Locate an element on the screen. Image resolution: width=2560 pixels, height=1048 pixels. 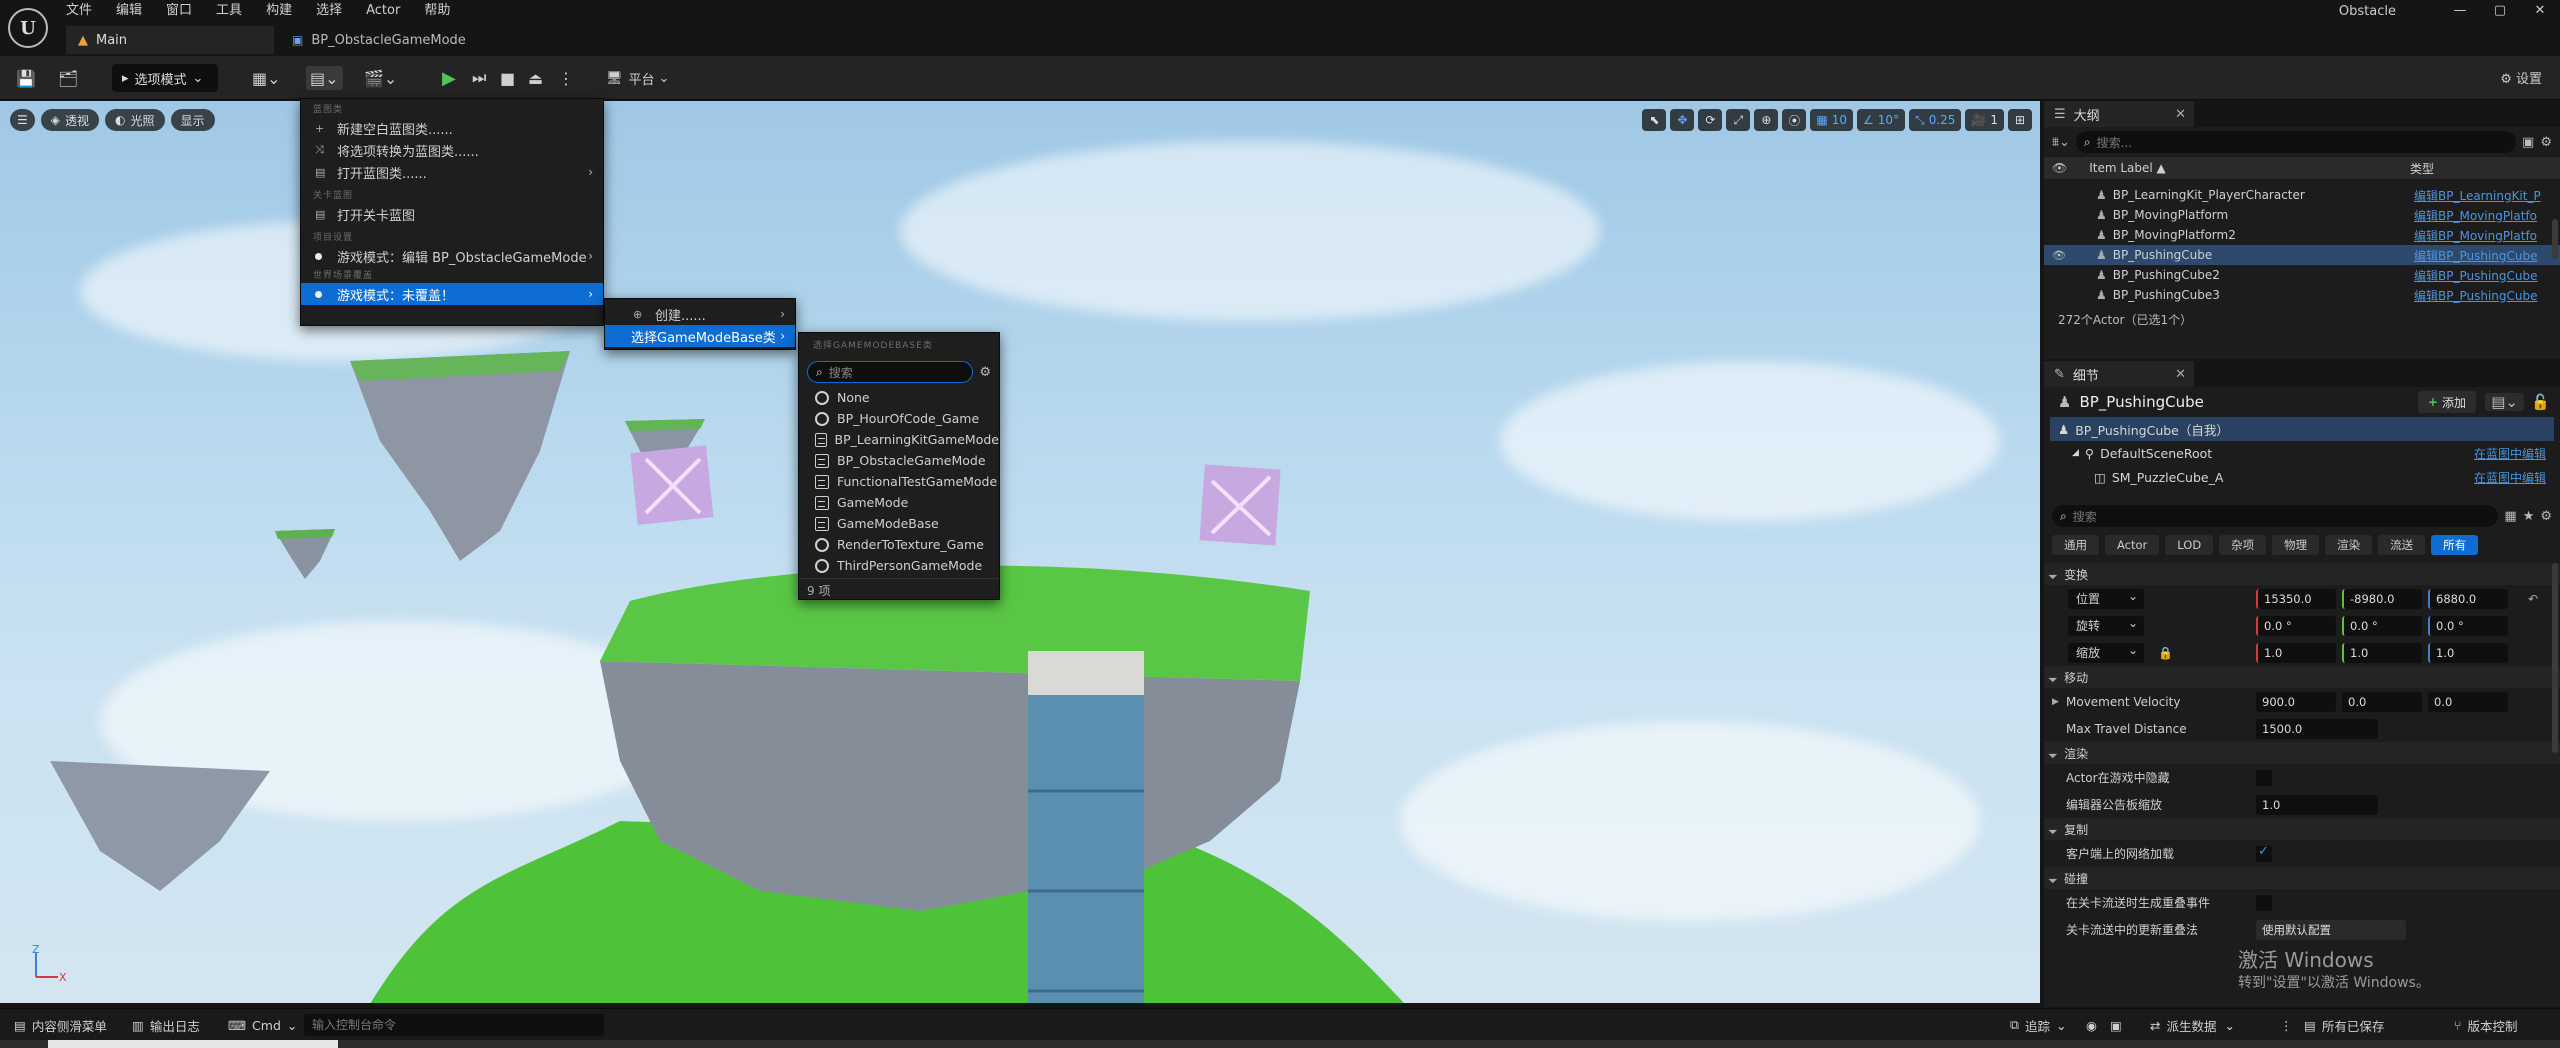
translate-icon: ✥ is located at coordinates (1682, 120).